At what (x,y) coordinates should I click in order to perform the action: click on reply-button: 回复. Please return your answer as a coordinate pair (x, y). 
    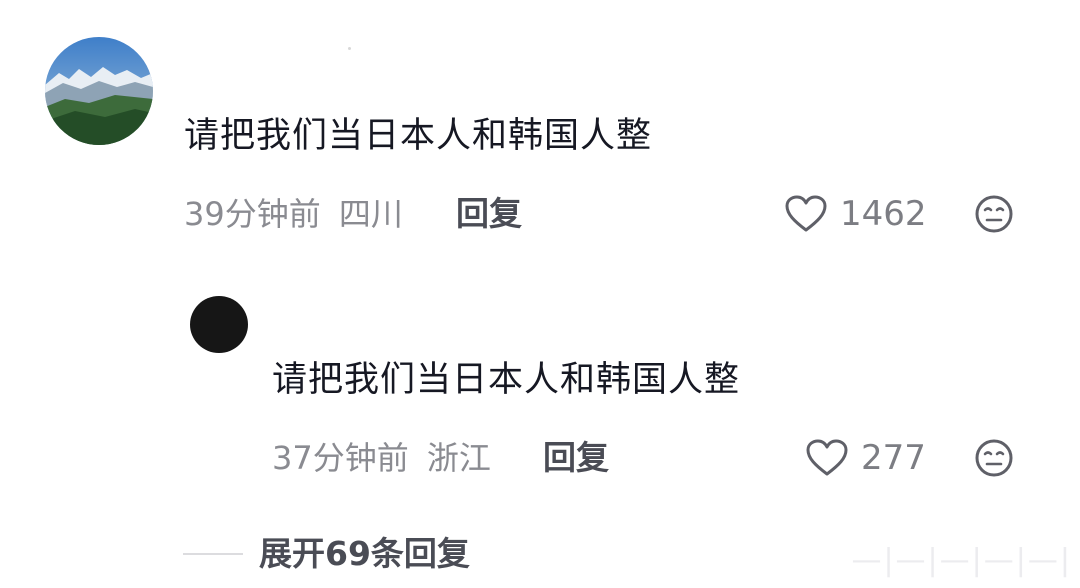
    Looking at the image, I should click on (489, 214).